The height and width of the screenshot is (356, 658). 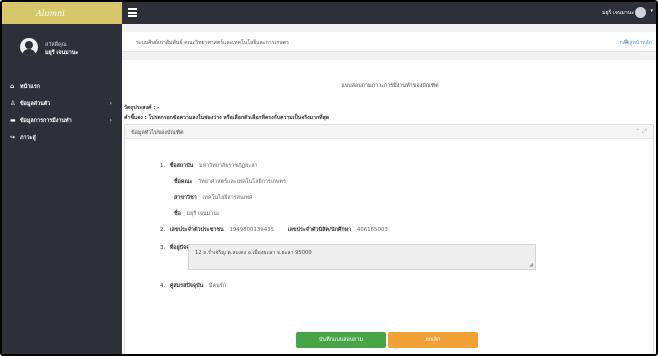 I want to click on caret-down-icon: ▾, so click(x=651, y=11).